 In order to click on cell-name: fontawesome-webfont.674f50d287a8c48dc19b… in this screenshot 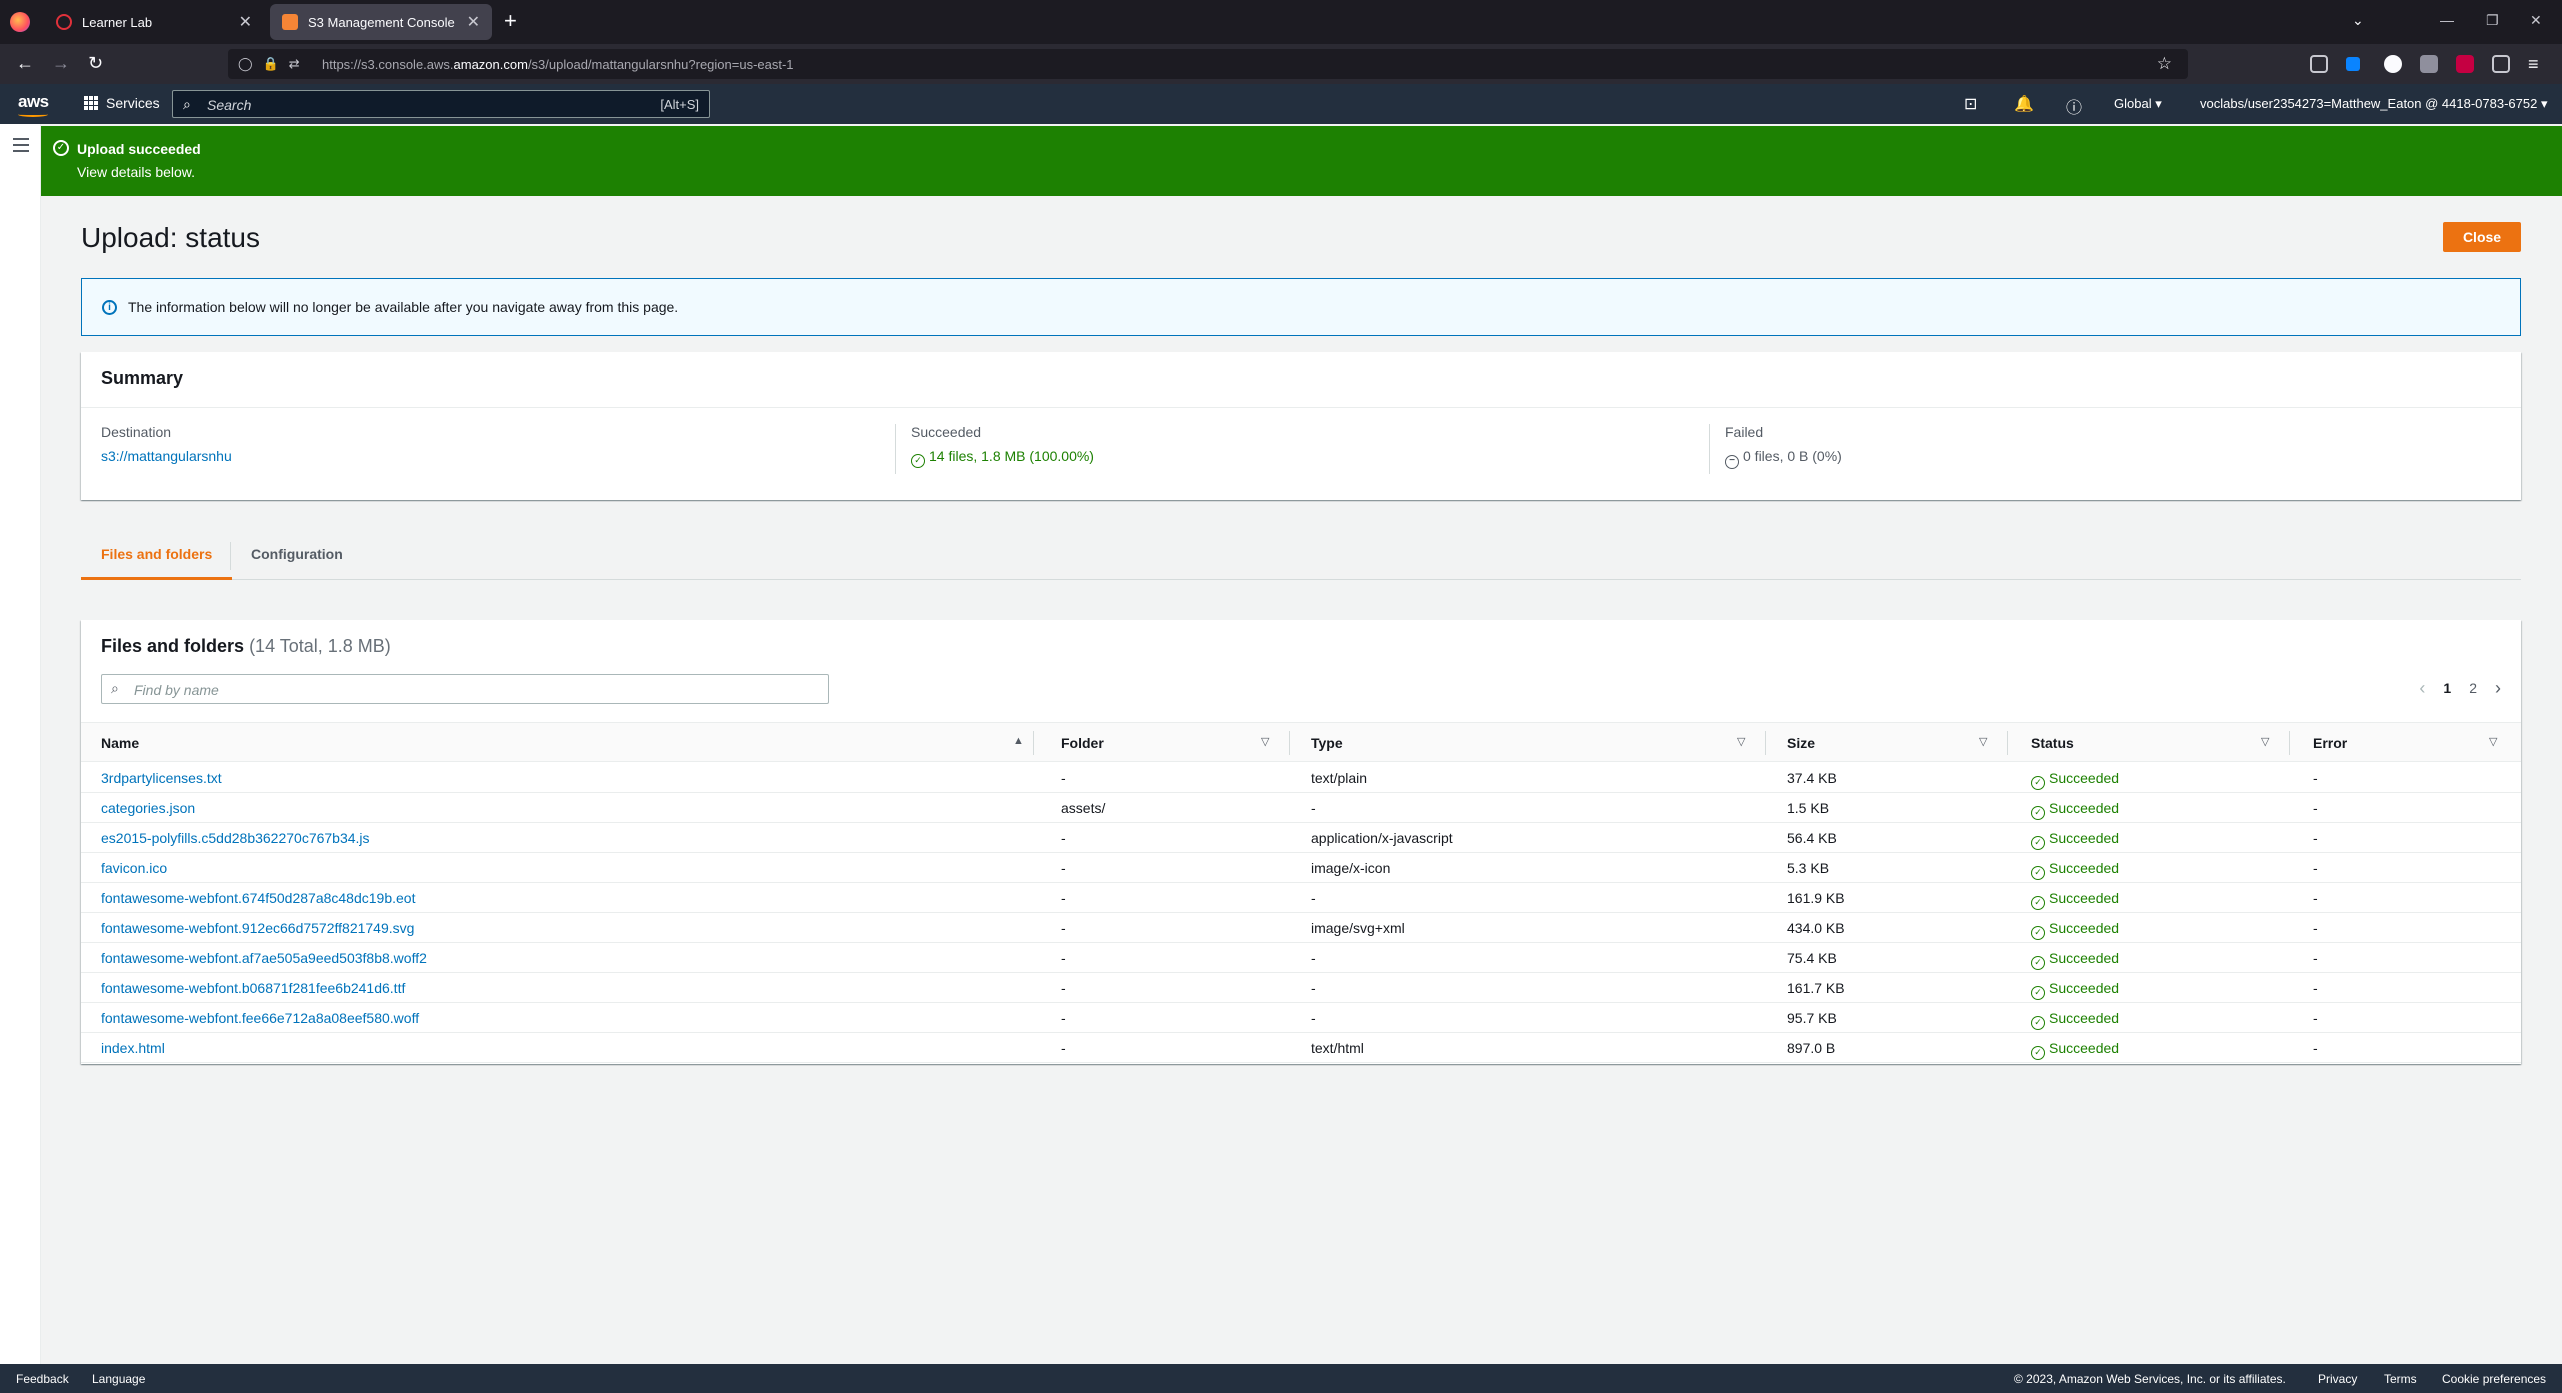, I will do `click(258, 898)`.